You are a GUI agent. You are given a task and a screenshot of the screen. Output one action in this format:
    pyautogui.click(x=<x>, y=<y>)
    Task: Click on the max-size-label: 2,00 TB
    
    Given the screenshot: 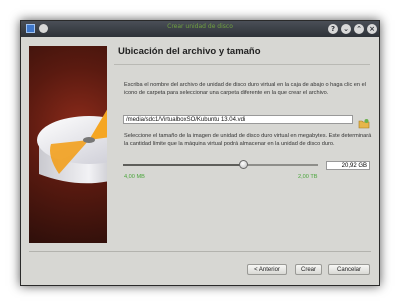 What is the action you would take?
    pyautogui.click(x=308, y=177)
    